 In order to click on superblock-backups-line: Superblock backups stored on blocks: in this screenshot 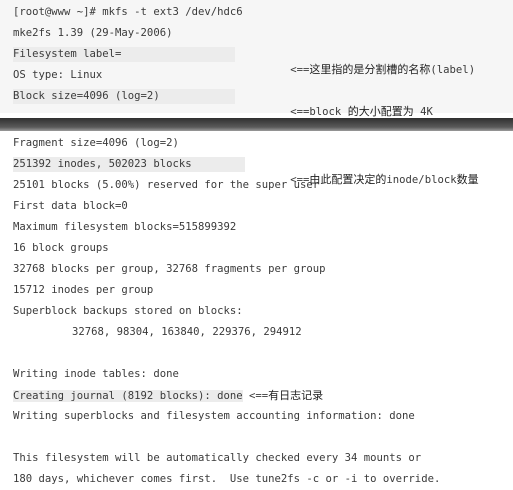, I will do `click(128, 311)`.